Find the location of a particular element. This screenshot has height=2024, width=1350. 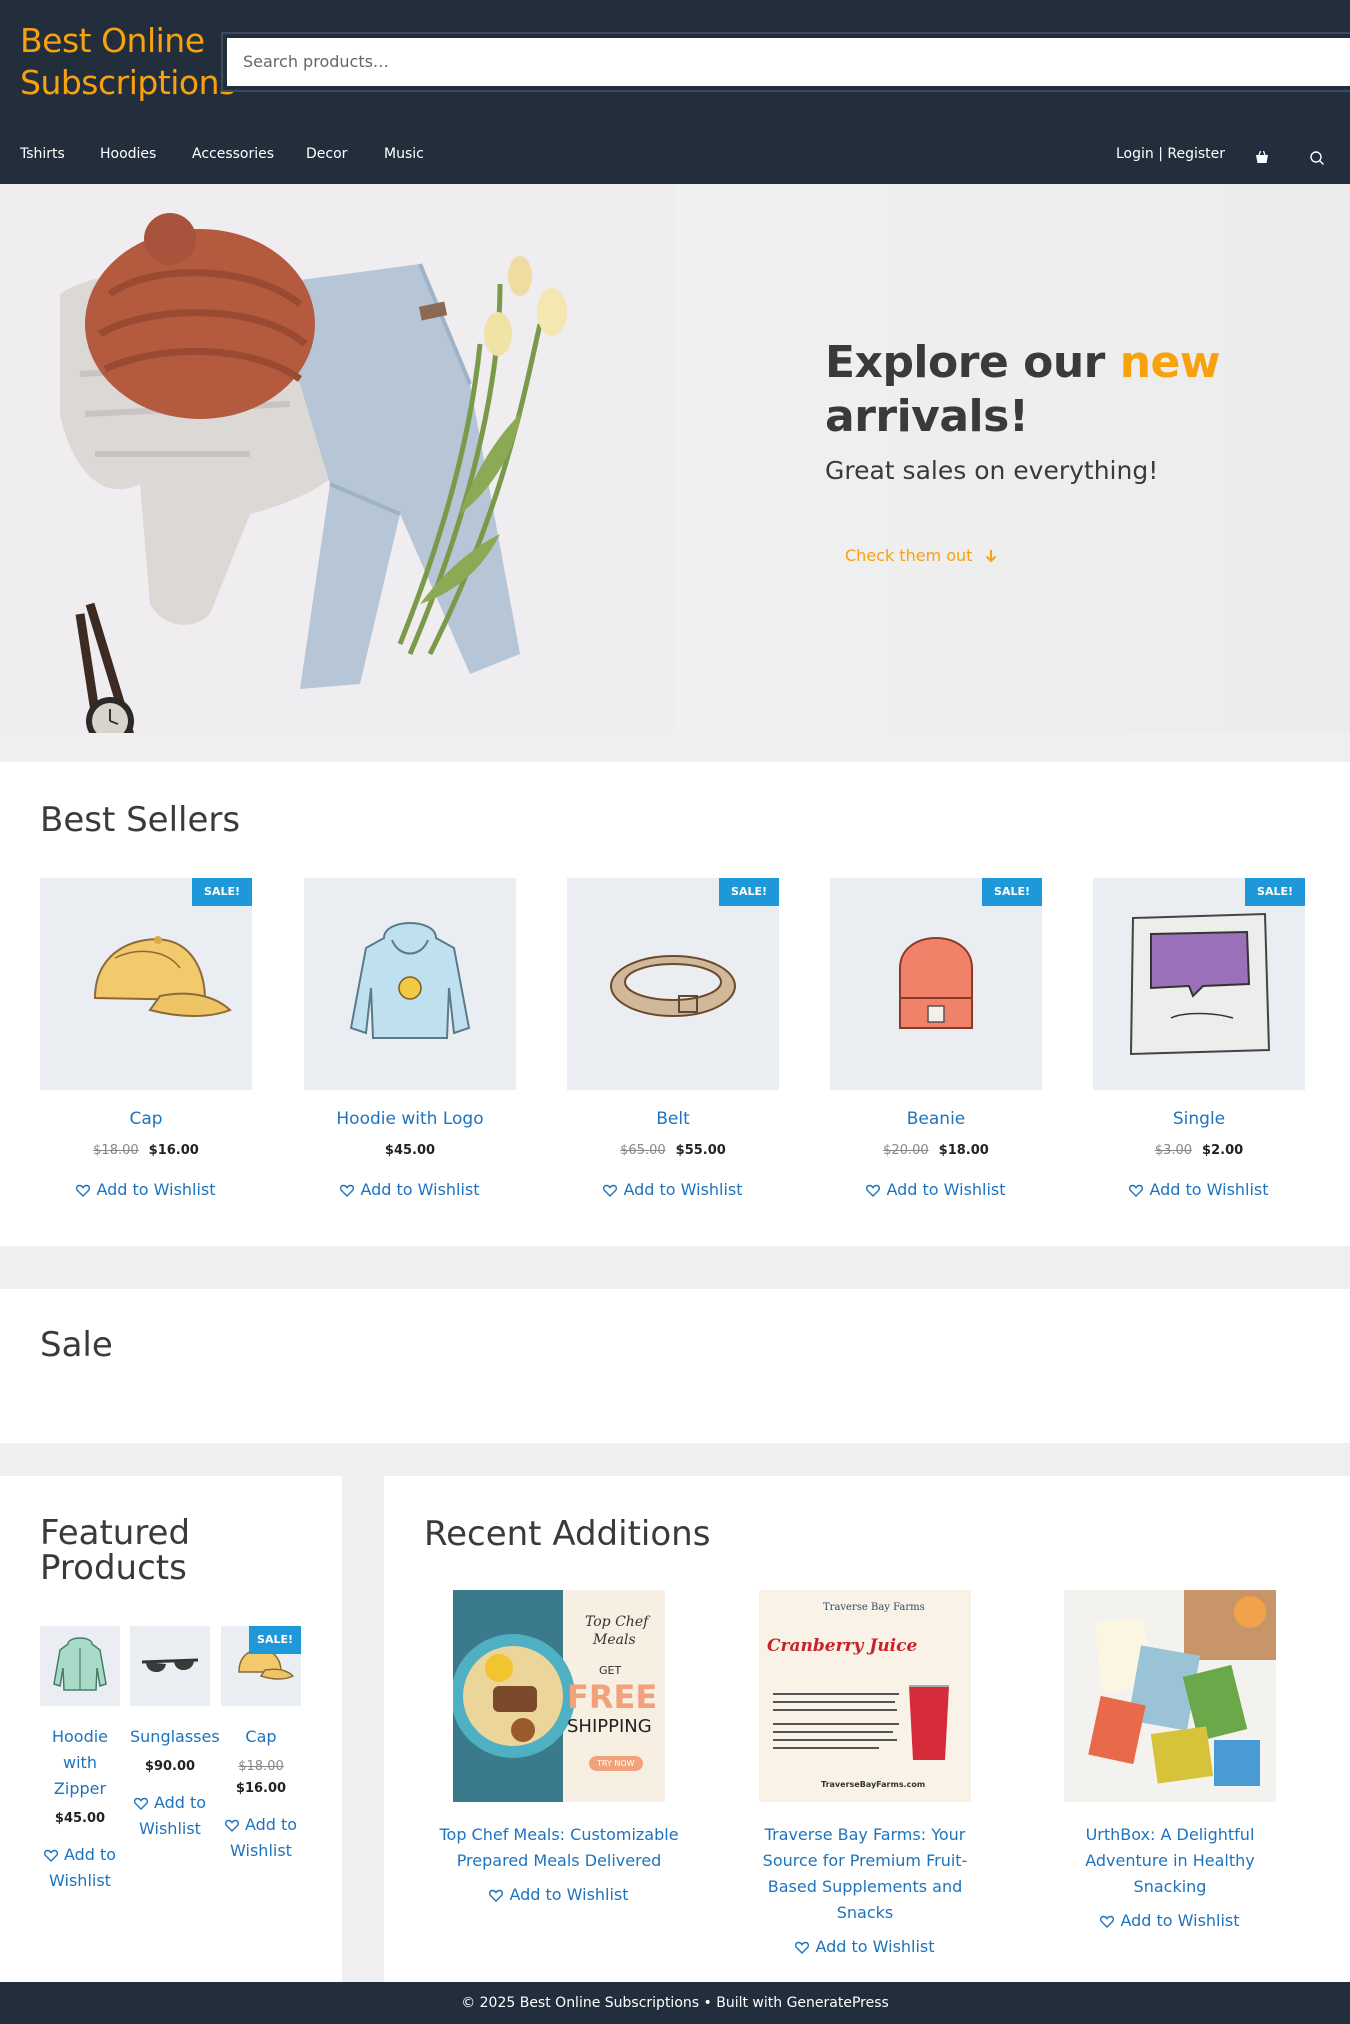

product-price: $20.00 $18.00 is located at coordinates (936, 1151).